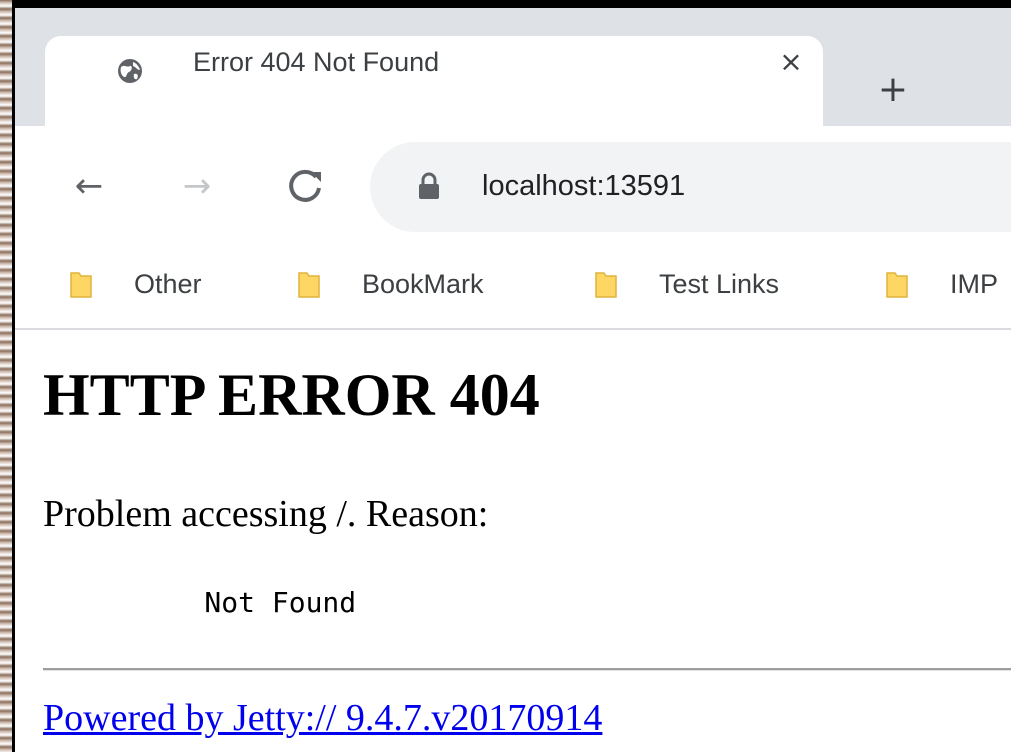 This screenshot has height=752, width=1011. What do you see at coordinates (130, 71) in the screenshot?
I see `globe-icon` at bounding box center [130, 71].